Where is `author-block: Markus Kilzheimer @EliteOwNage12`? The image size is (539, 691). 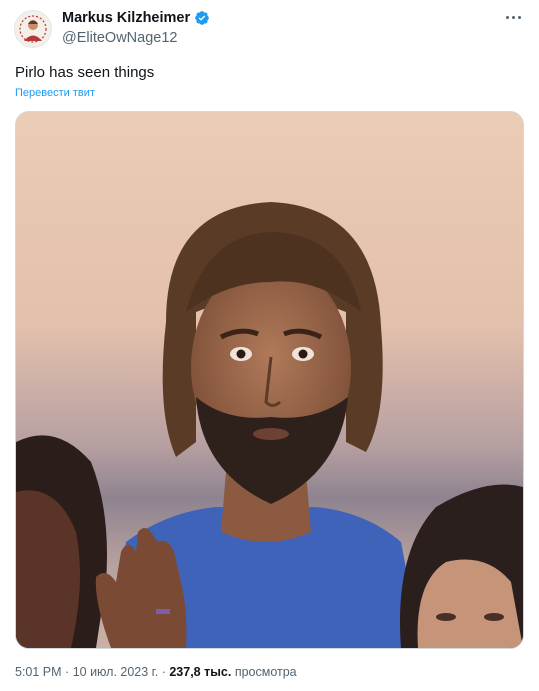
author-block: Markus Kilzheimer @EliteOwNage12 is located at coordinates (136, 27).